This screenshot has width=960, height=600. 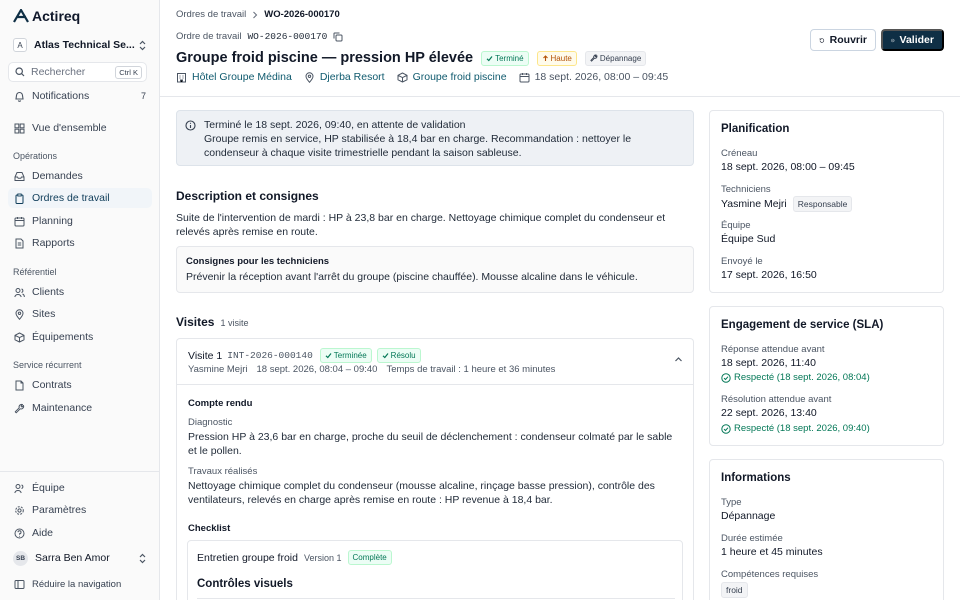 I want to click on map-pin-icon, so click(x=19, y=314).